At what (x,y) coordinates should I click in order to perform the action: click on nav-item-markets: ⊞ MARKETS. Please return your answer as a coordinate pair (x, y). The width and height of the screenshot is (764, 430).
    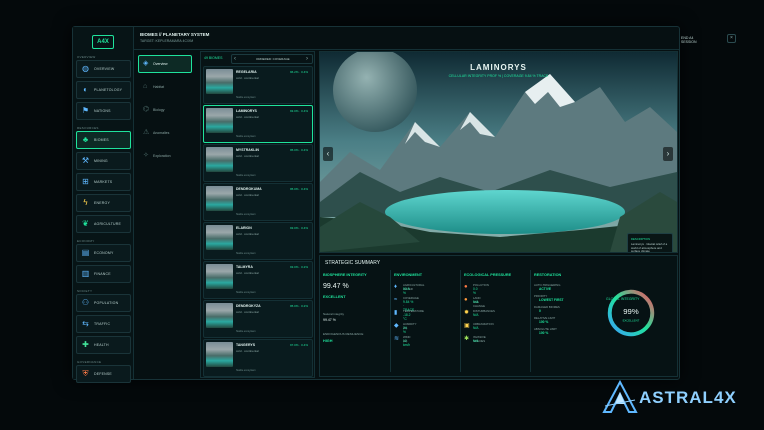
    Looking at the image, I should click on (103, 182).